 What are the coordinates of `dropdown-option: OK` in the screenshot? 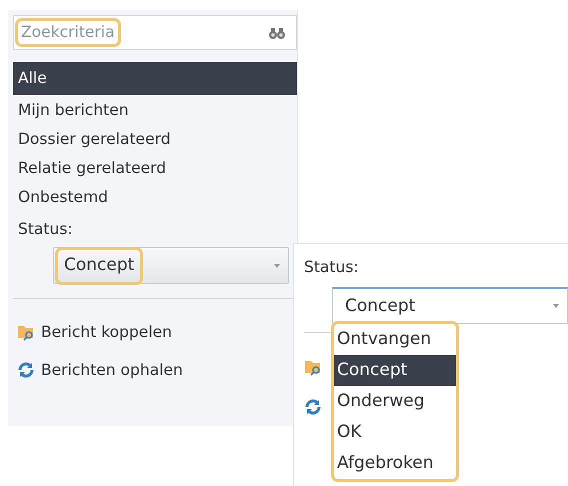 It's located at (395, 432).